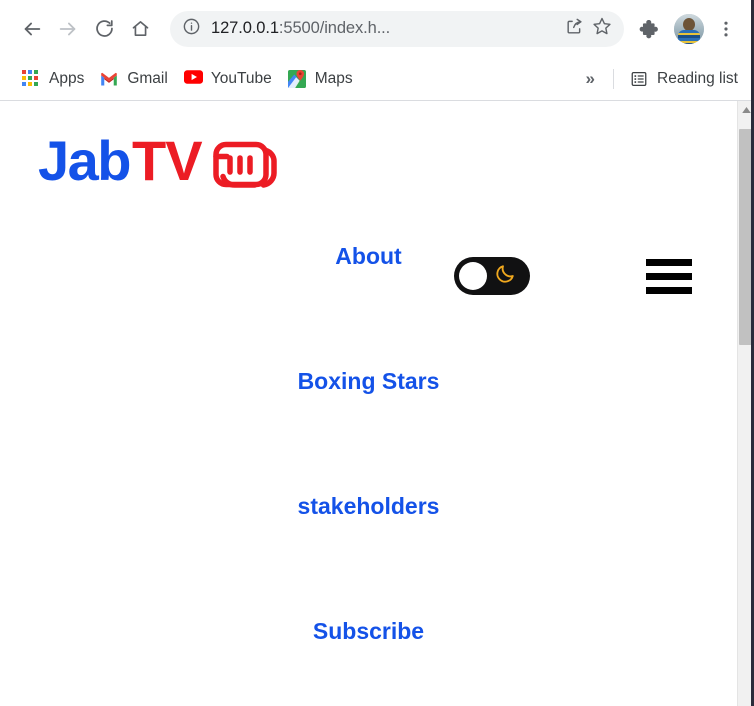 This screenshot has width=754, height=706. What do you see at coordinates (590, 79) in the screenshot?
I see `bookmarks-overflow-button: »` at bounding box center [590, 79].